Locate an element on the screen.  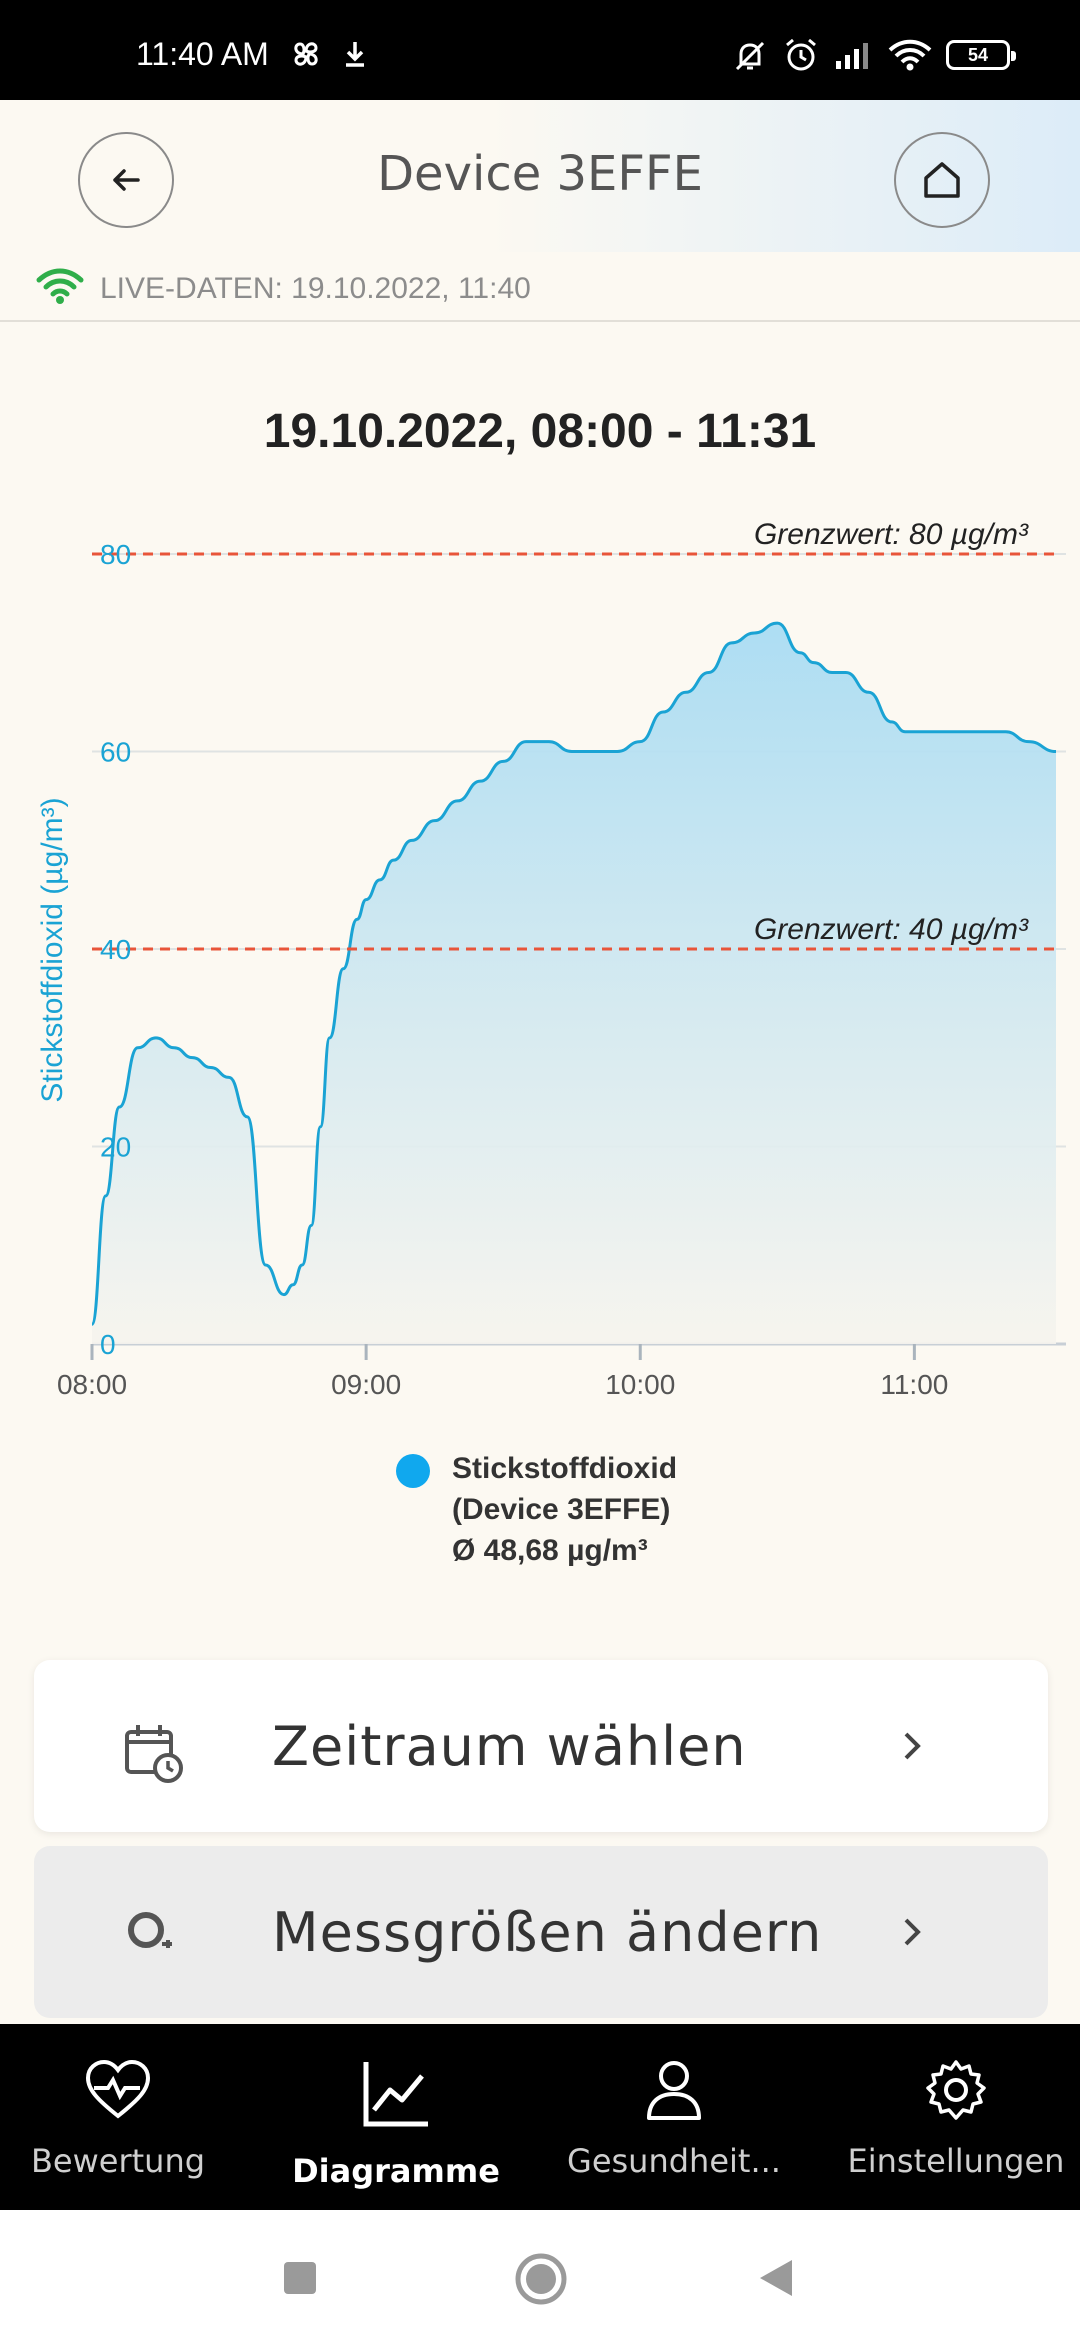
recents-button is located at coordinates (300, 2278).